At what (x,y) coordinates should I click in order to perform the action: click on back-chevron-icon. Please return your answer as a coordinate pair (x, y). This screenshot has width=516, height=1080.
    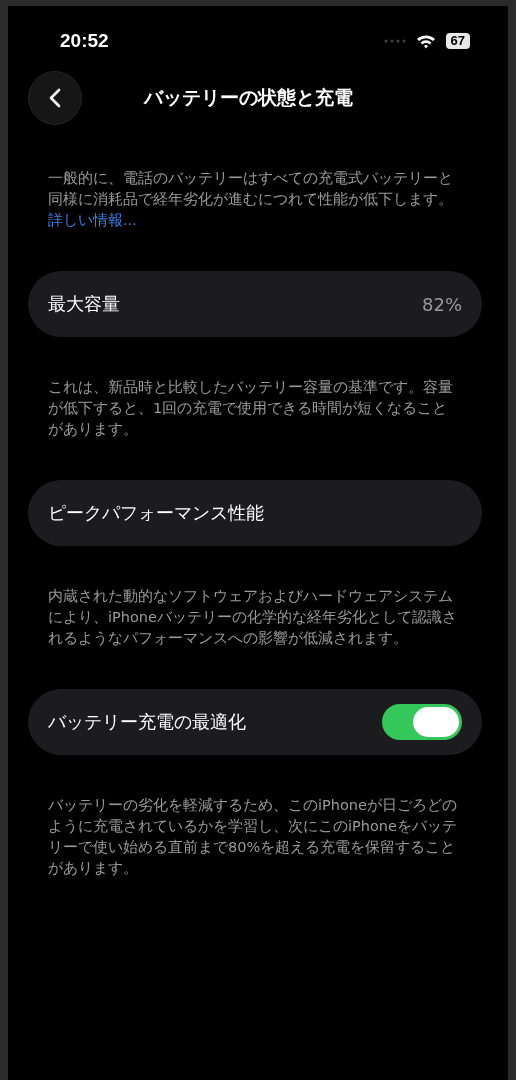
    Looking at the image, I should click on (55, 98).